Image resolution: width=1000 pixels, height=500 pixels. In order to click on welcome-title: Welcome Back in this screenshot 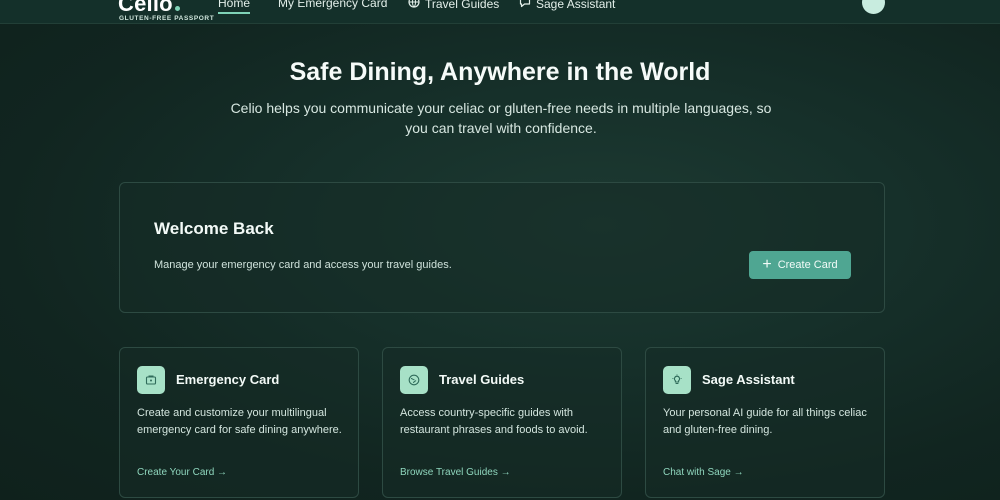, I will do `click(214, 228)`.